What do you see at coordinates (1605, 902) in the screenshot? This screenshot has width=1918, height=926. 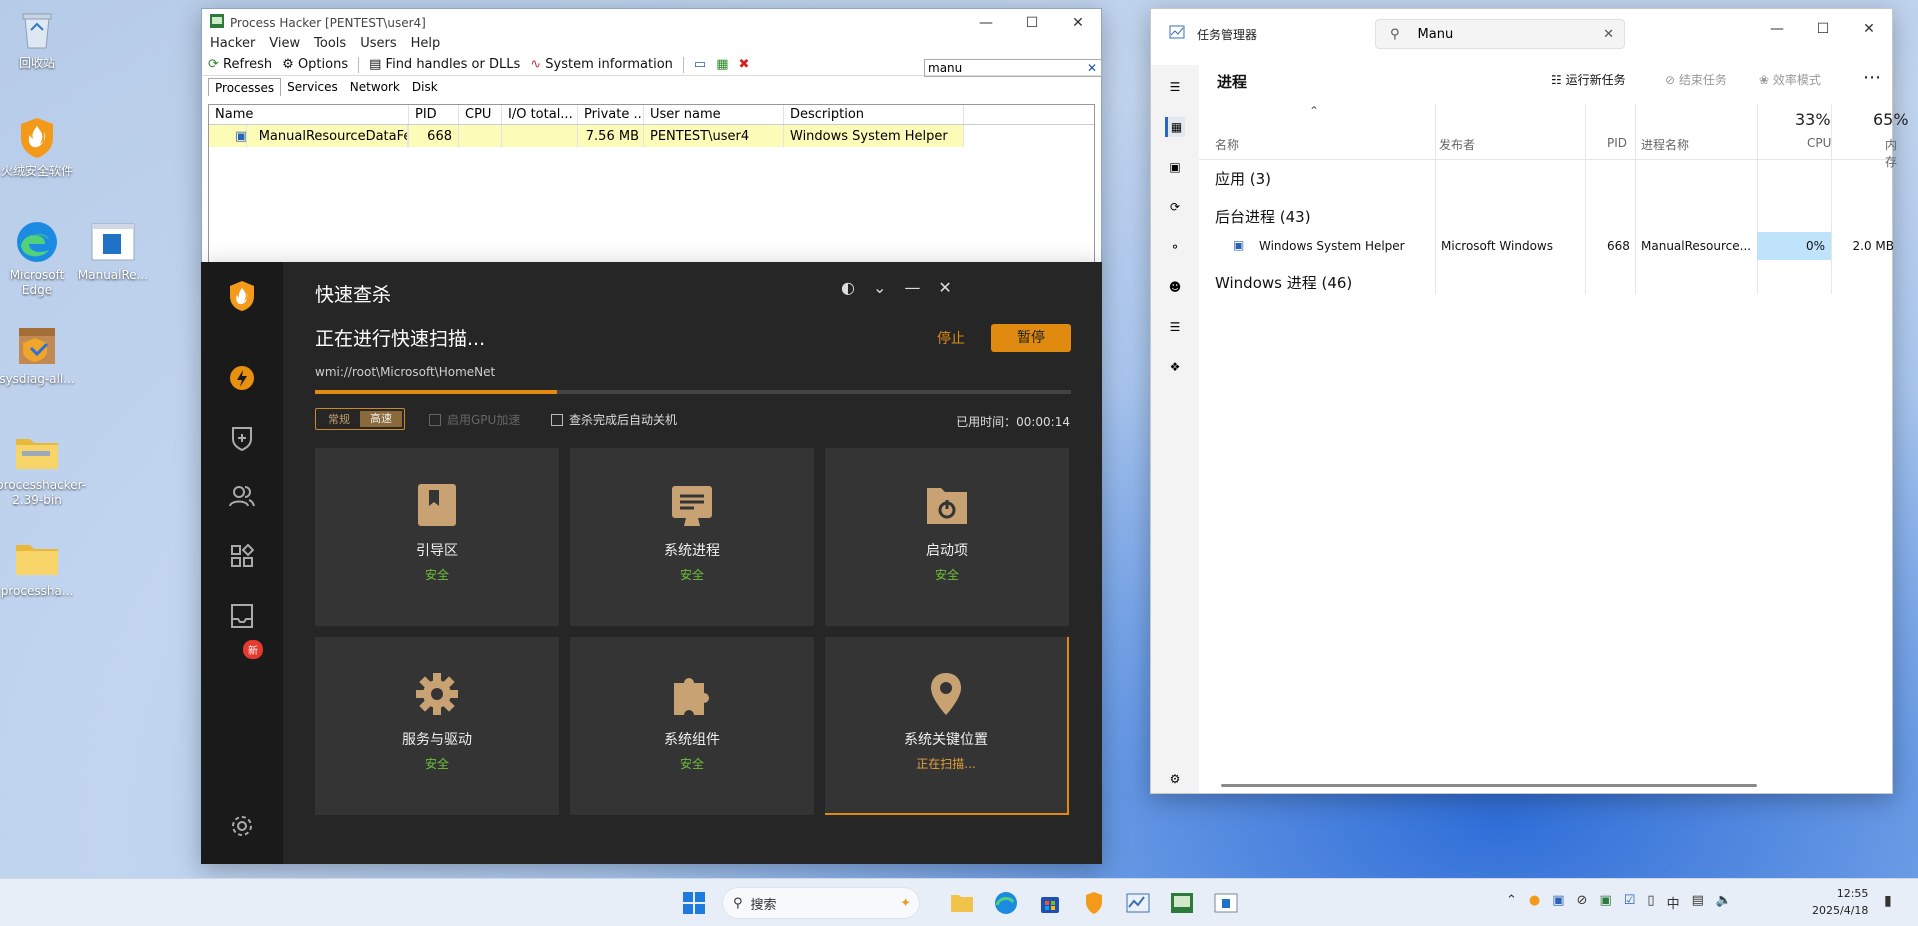 I see `process-hacker-tray-icon: ▣` at bounding box center [1605, 902].